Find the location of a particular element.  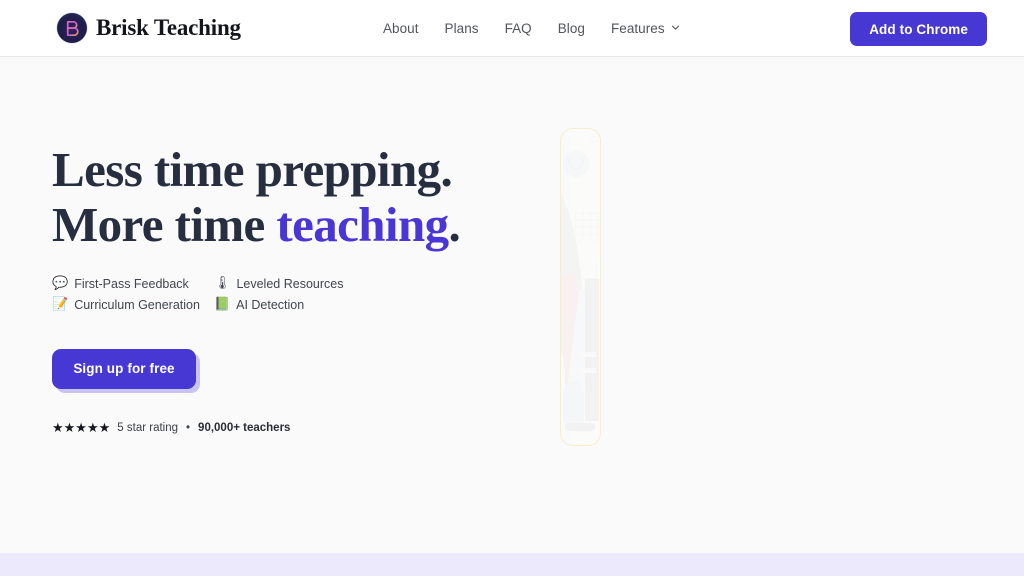

rating-teacher-count: 90,000+ teachers is located at coordinates (244, 428).